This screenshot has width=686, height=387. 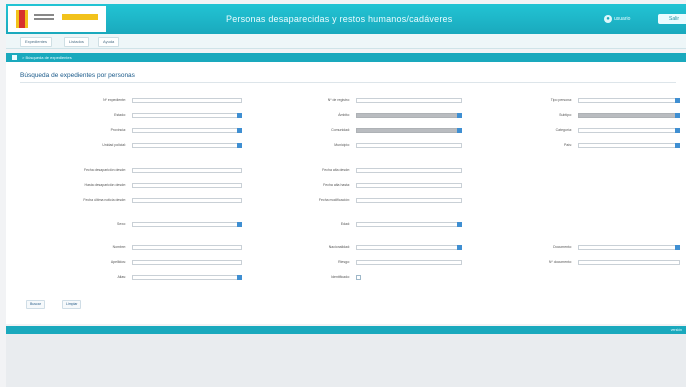 What do you see at coordinates (104, 200) in the screenshot?
I see `label-fecha-ult: Fecha última noticia desde:` at bounding box center [104, 200].